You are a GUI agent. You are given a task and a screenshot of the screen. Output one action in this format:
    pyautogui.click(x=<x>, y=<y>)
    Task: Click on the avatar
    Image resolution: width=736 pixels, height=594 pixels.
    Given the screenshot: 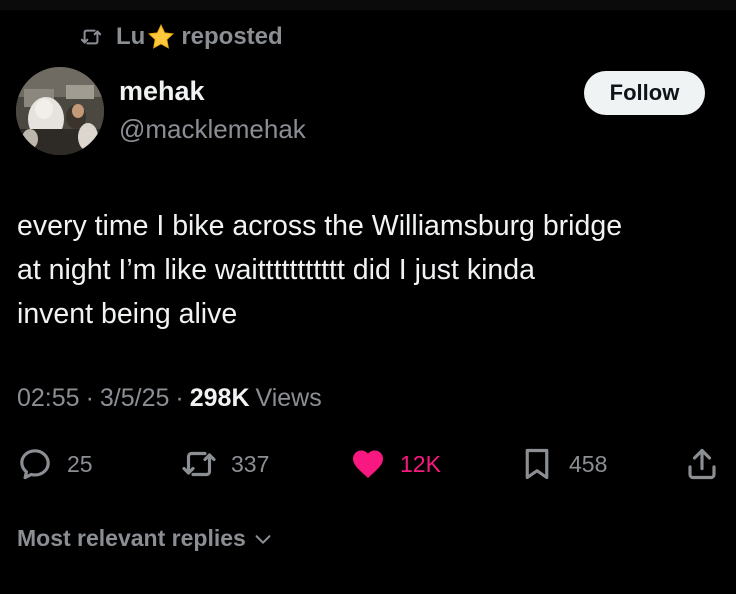 What is the action you would take?
    pyautogui.click(x=60, y=111)
    